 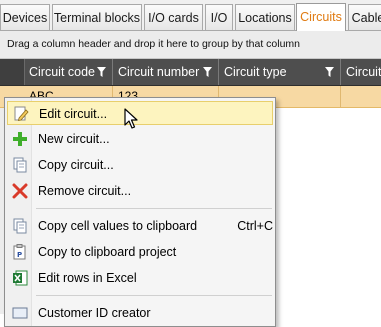 I want to click on column-header-circuit-type: Circuit type, so click(x=280, y=72).